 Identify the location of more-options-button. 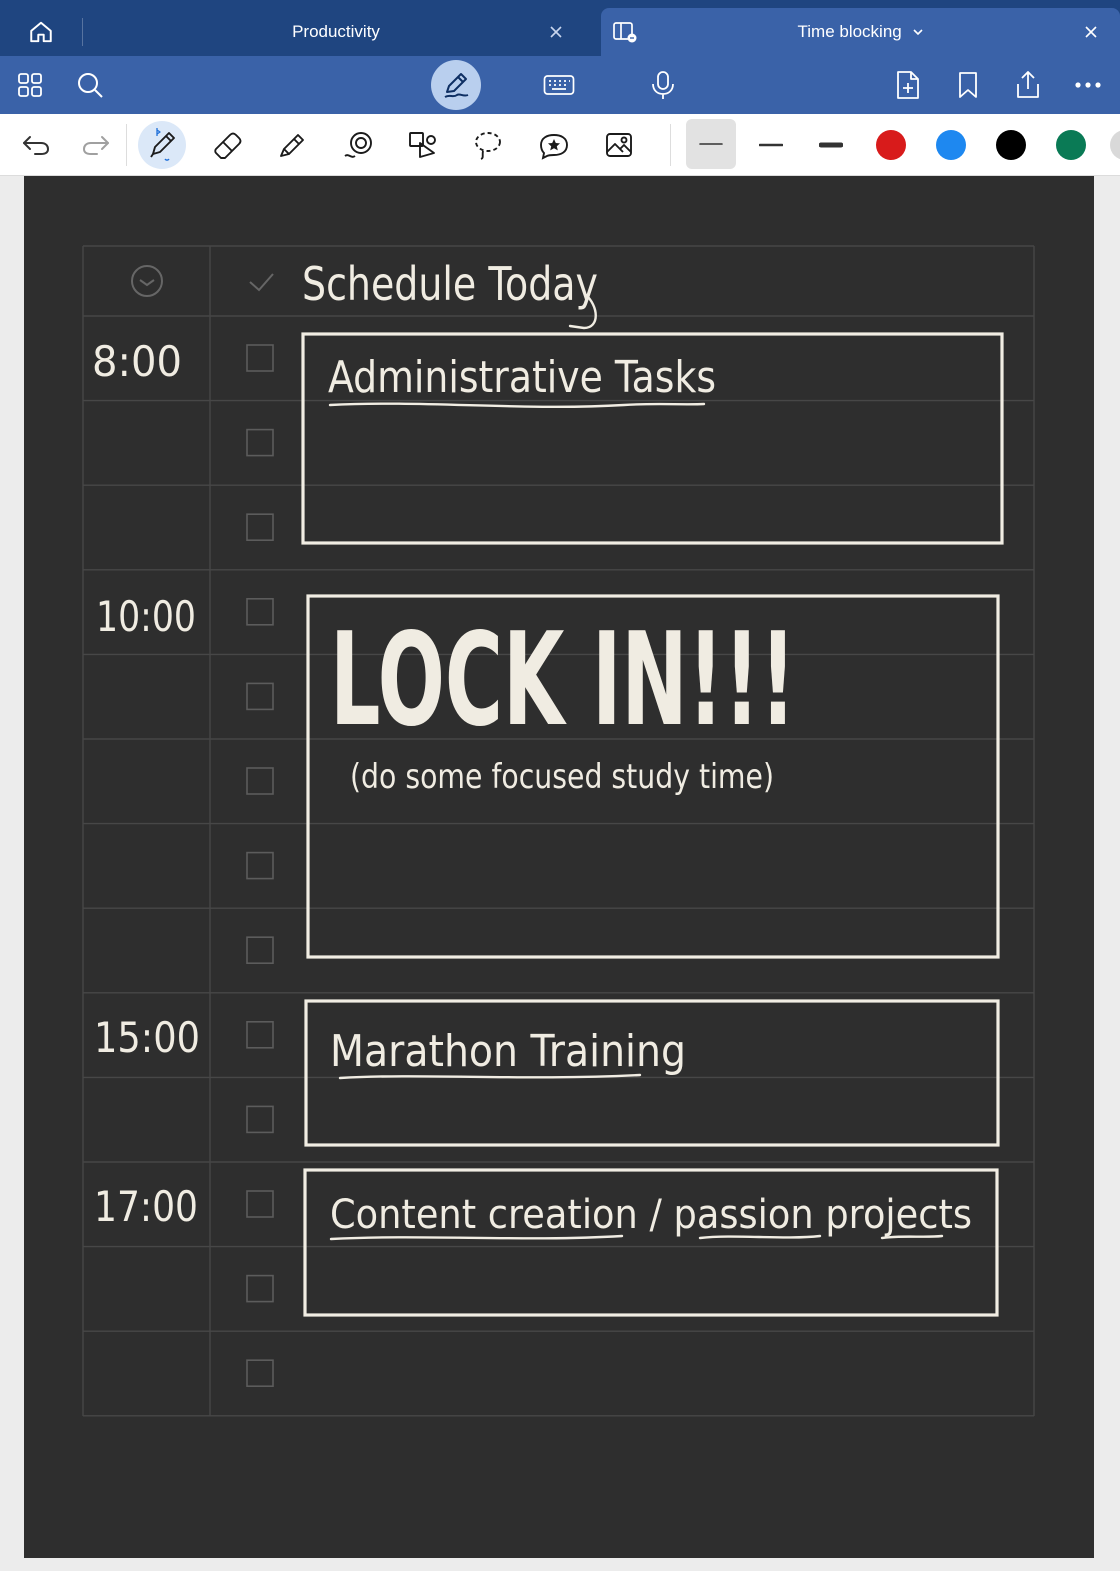
(1088, 85).